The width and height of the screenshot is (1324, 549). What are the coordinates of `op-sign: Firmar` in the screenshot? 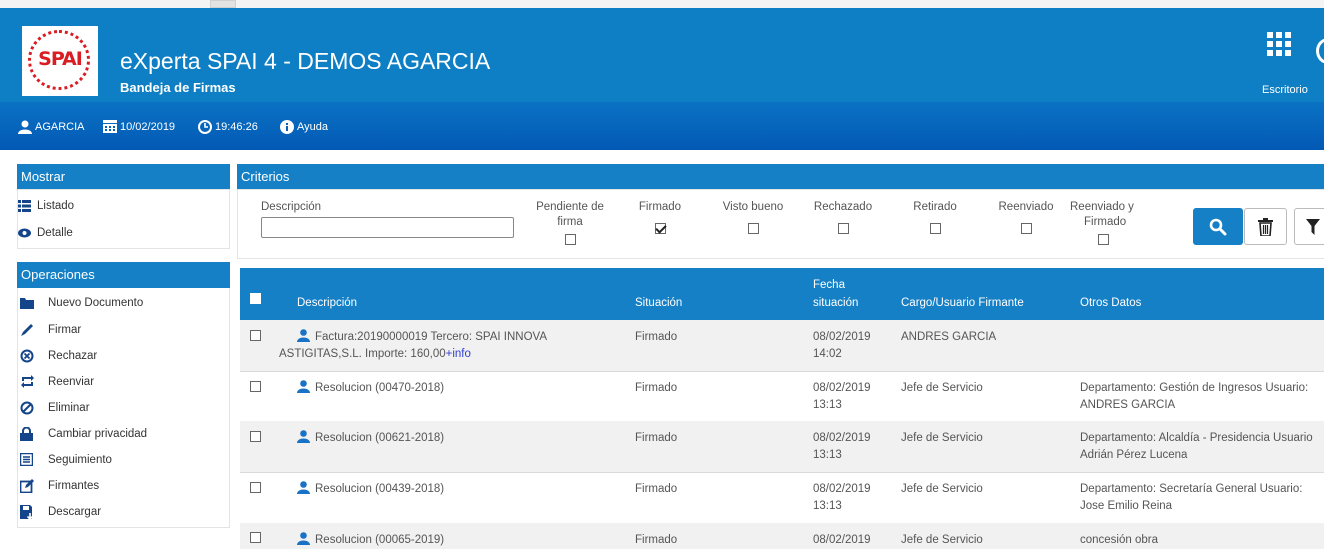 It's located at (50, 330).